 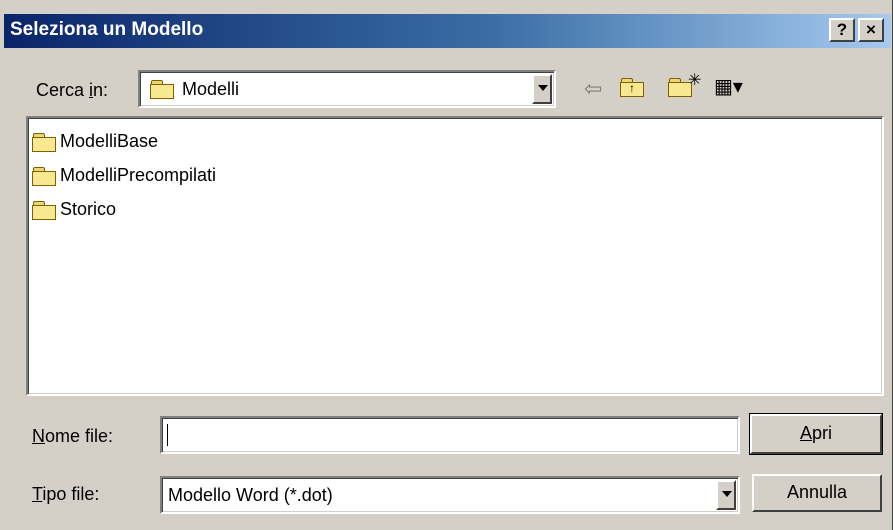 I want to click on list-item: ModelliPrecompilati, so click(x=160, y=177).